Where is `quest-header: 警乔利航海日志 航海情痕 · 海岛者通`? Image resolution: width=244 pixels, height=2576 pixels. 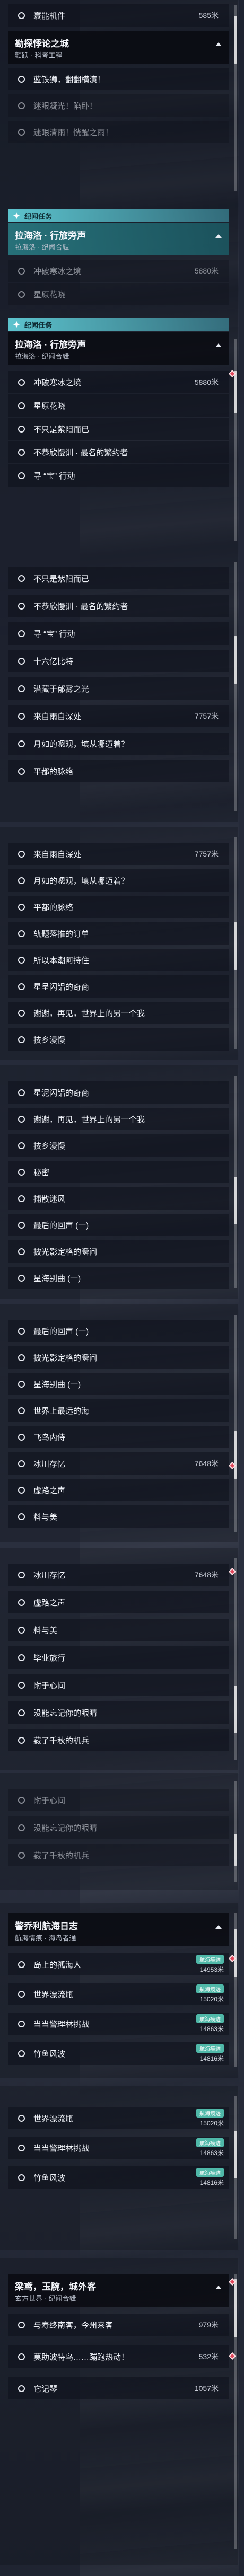 quest-header: 警乔利航海日志 航海情痕 · 海岛者通 is located at coordinates (119, 1929).